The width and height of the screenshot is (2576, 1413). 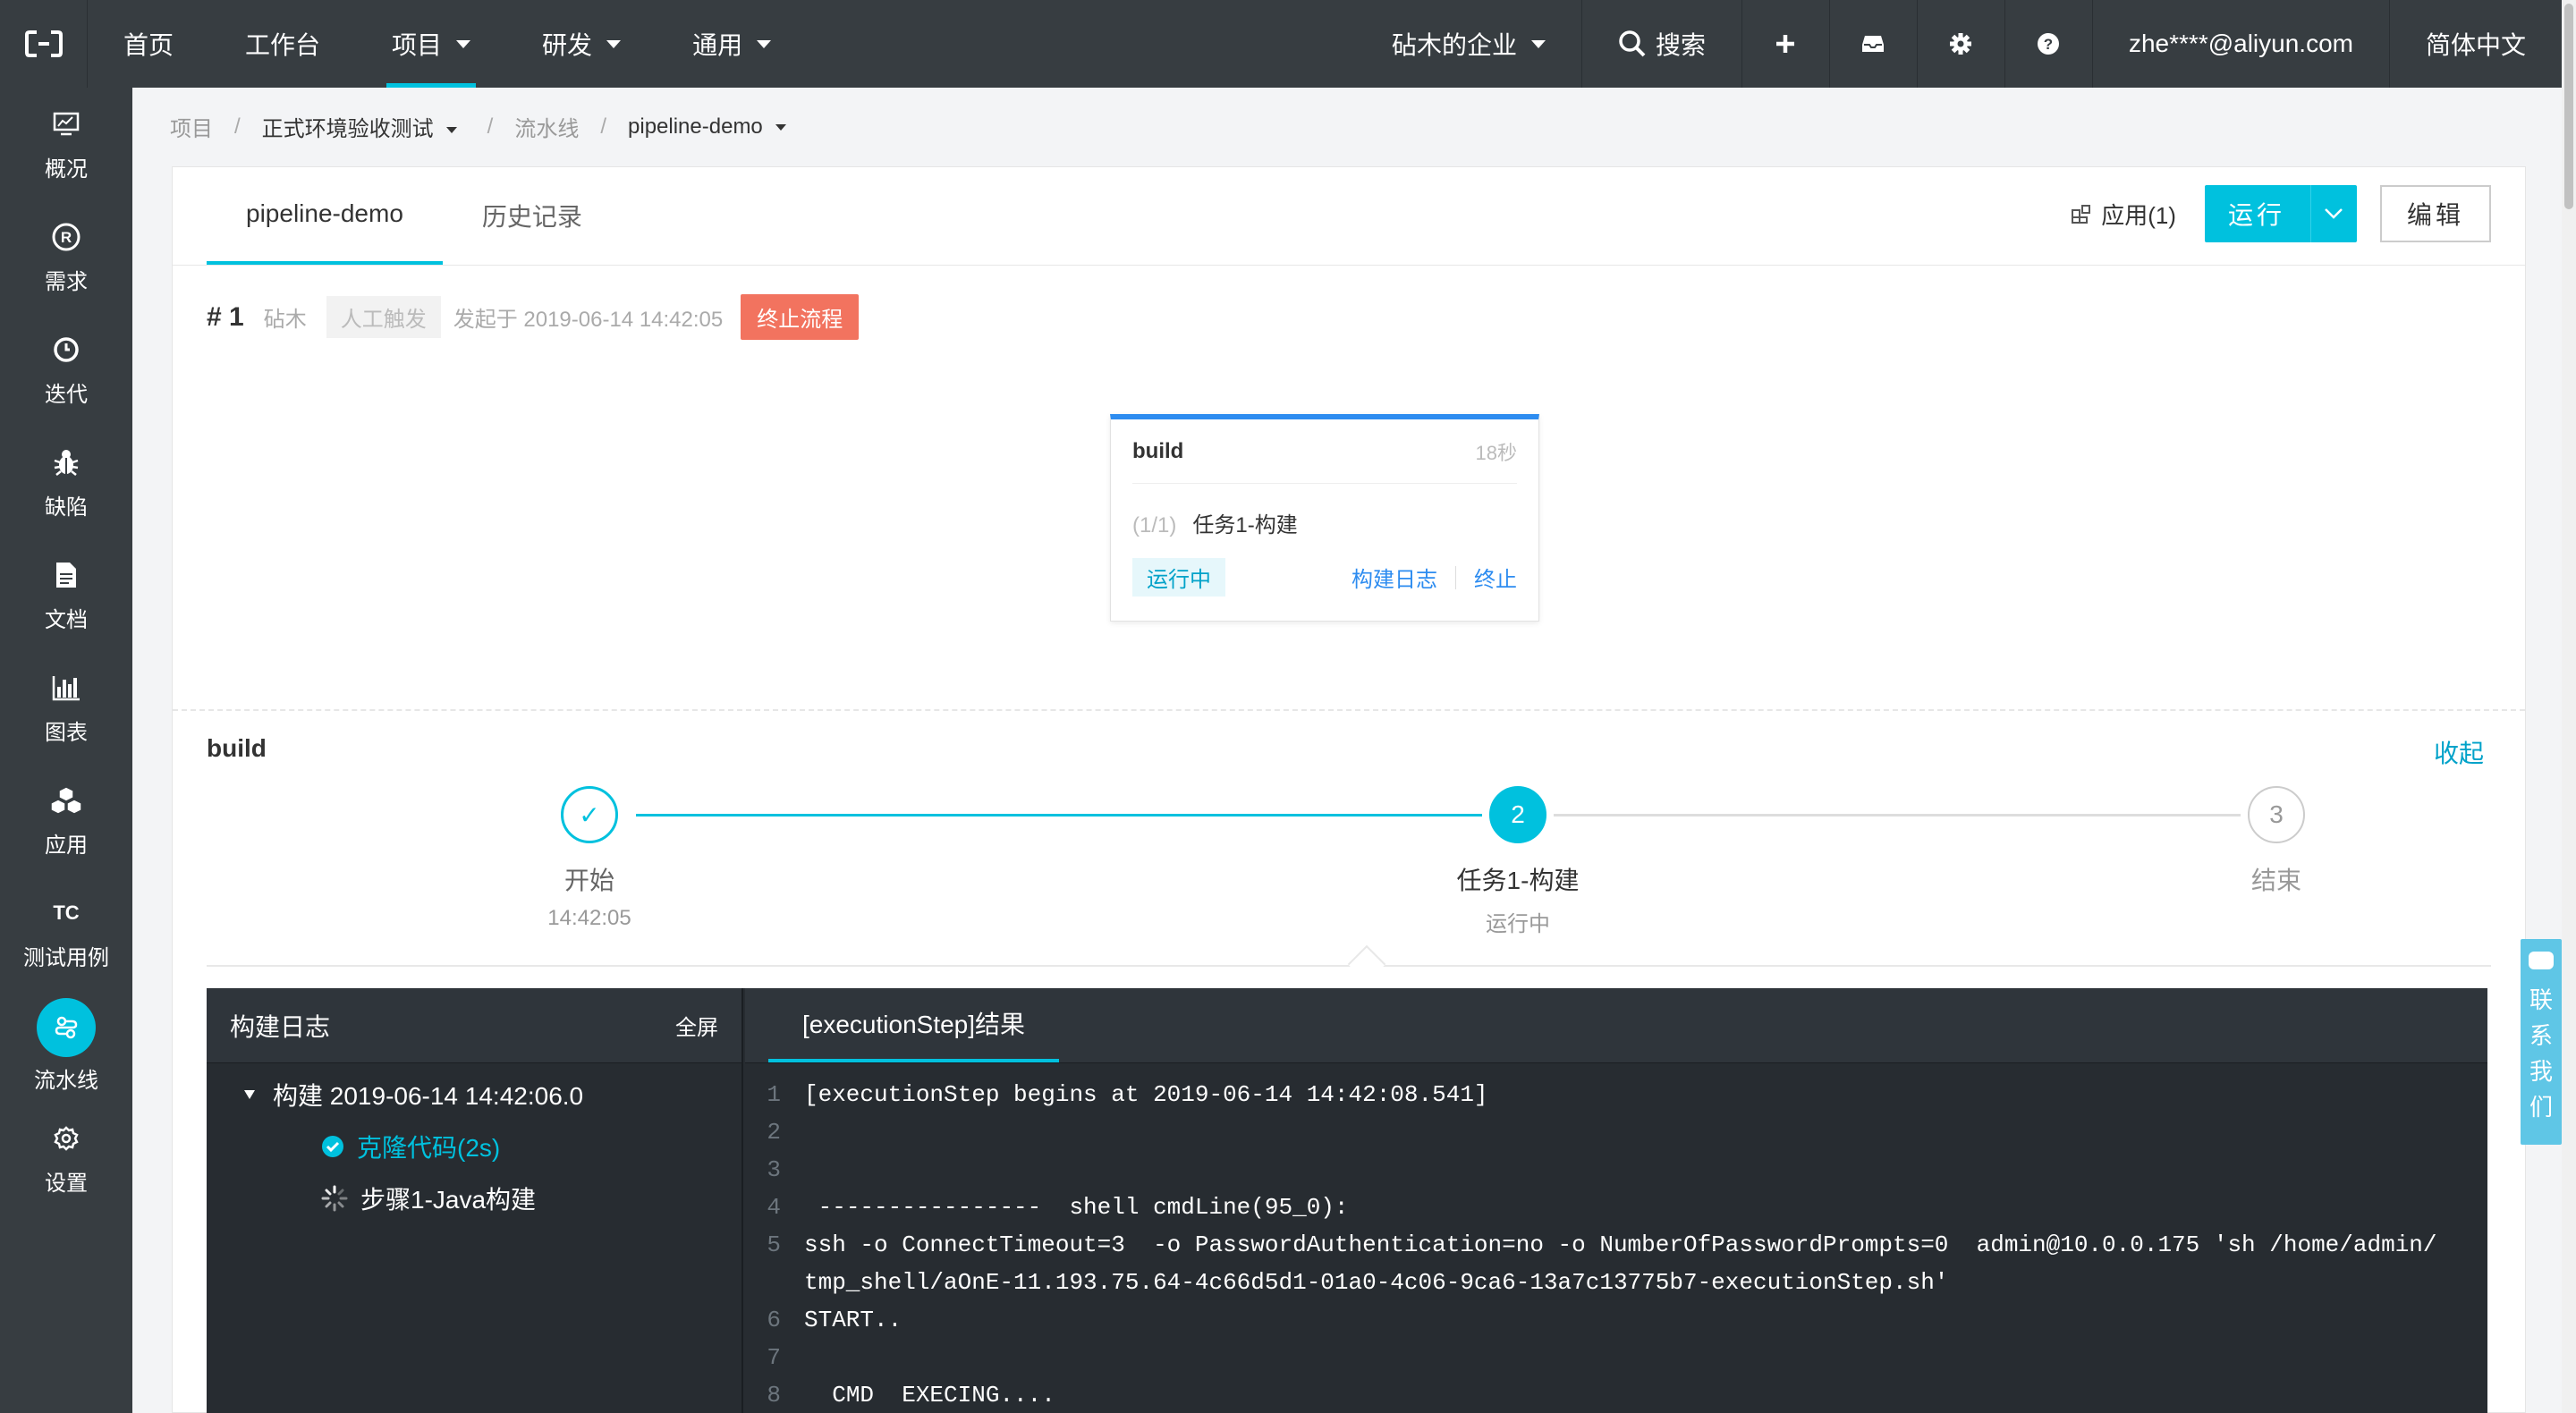 What do you see at coordinates (1495, 577) in the screenshot?
I see `stop-task-link: 终止` at bounding box center [1495, 577].